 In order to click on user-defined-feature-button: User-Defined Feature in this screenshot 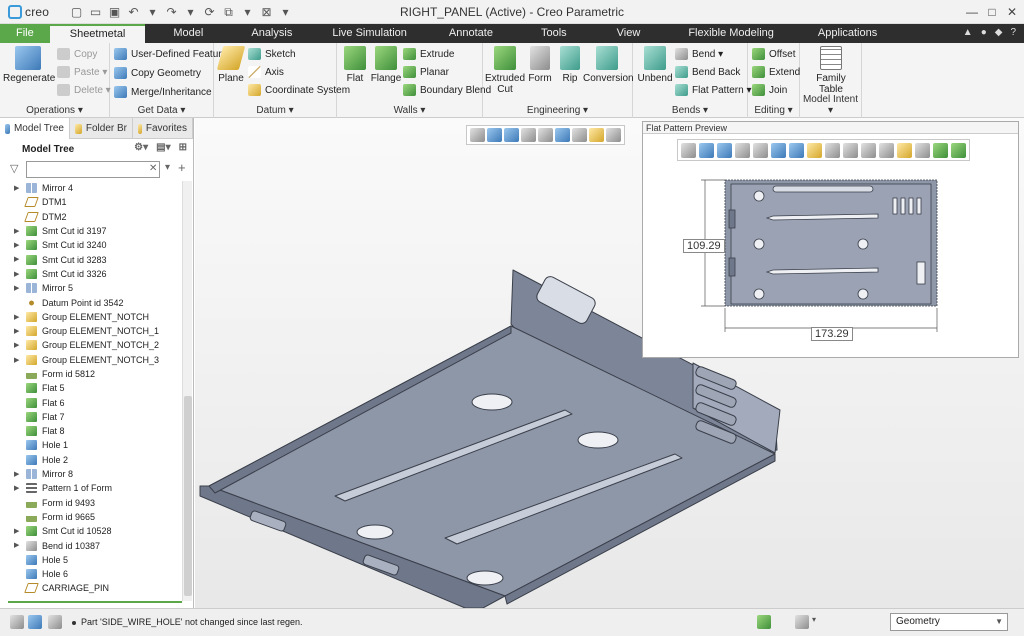, I will do `click(170, 54)`.